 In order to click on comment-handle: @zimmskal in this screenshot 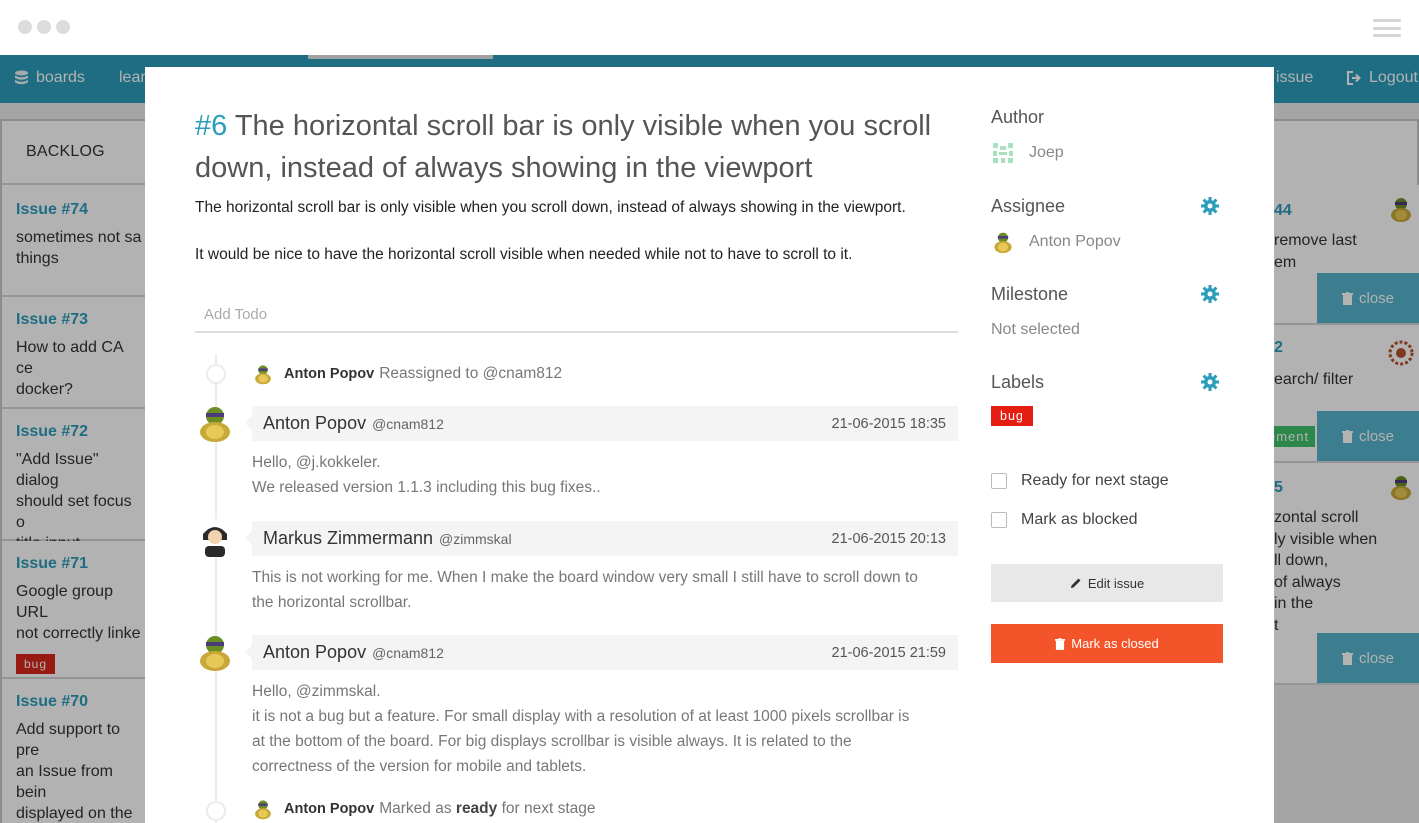, I will do `click(475, 538)`.